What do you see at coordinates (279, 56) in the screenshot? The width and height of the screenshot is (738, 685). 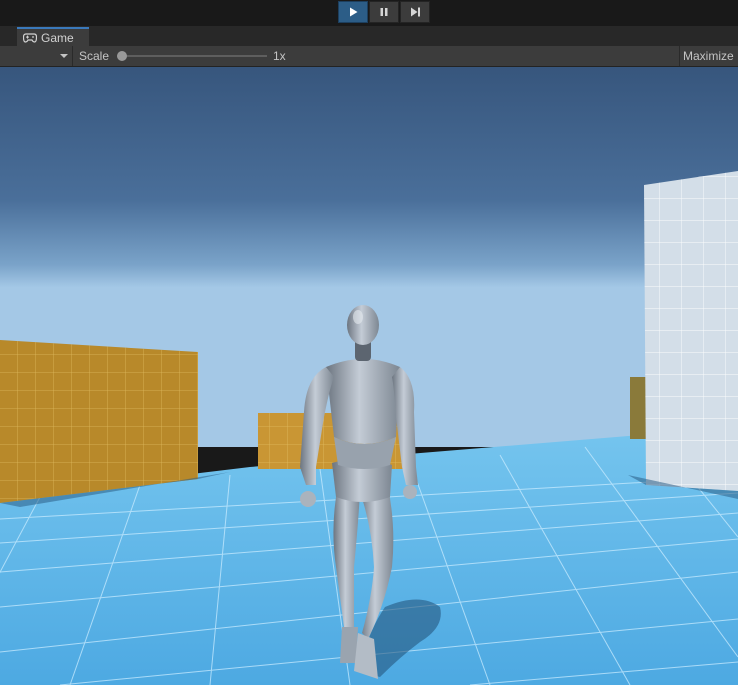 I see `scale-value: 1x` at bounding box center [279, 56].